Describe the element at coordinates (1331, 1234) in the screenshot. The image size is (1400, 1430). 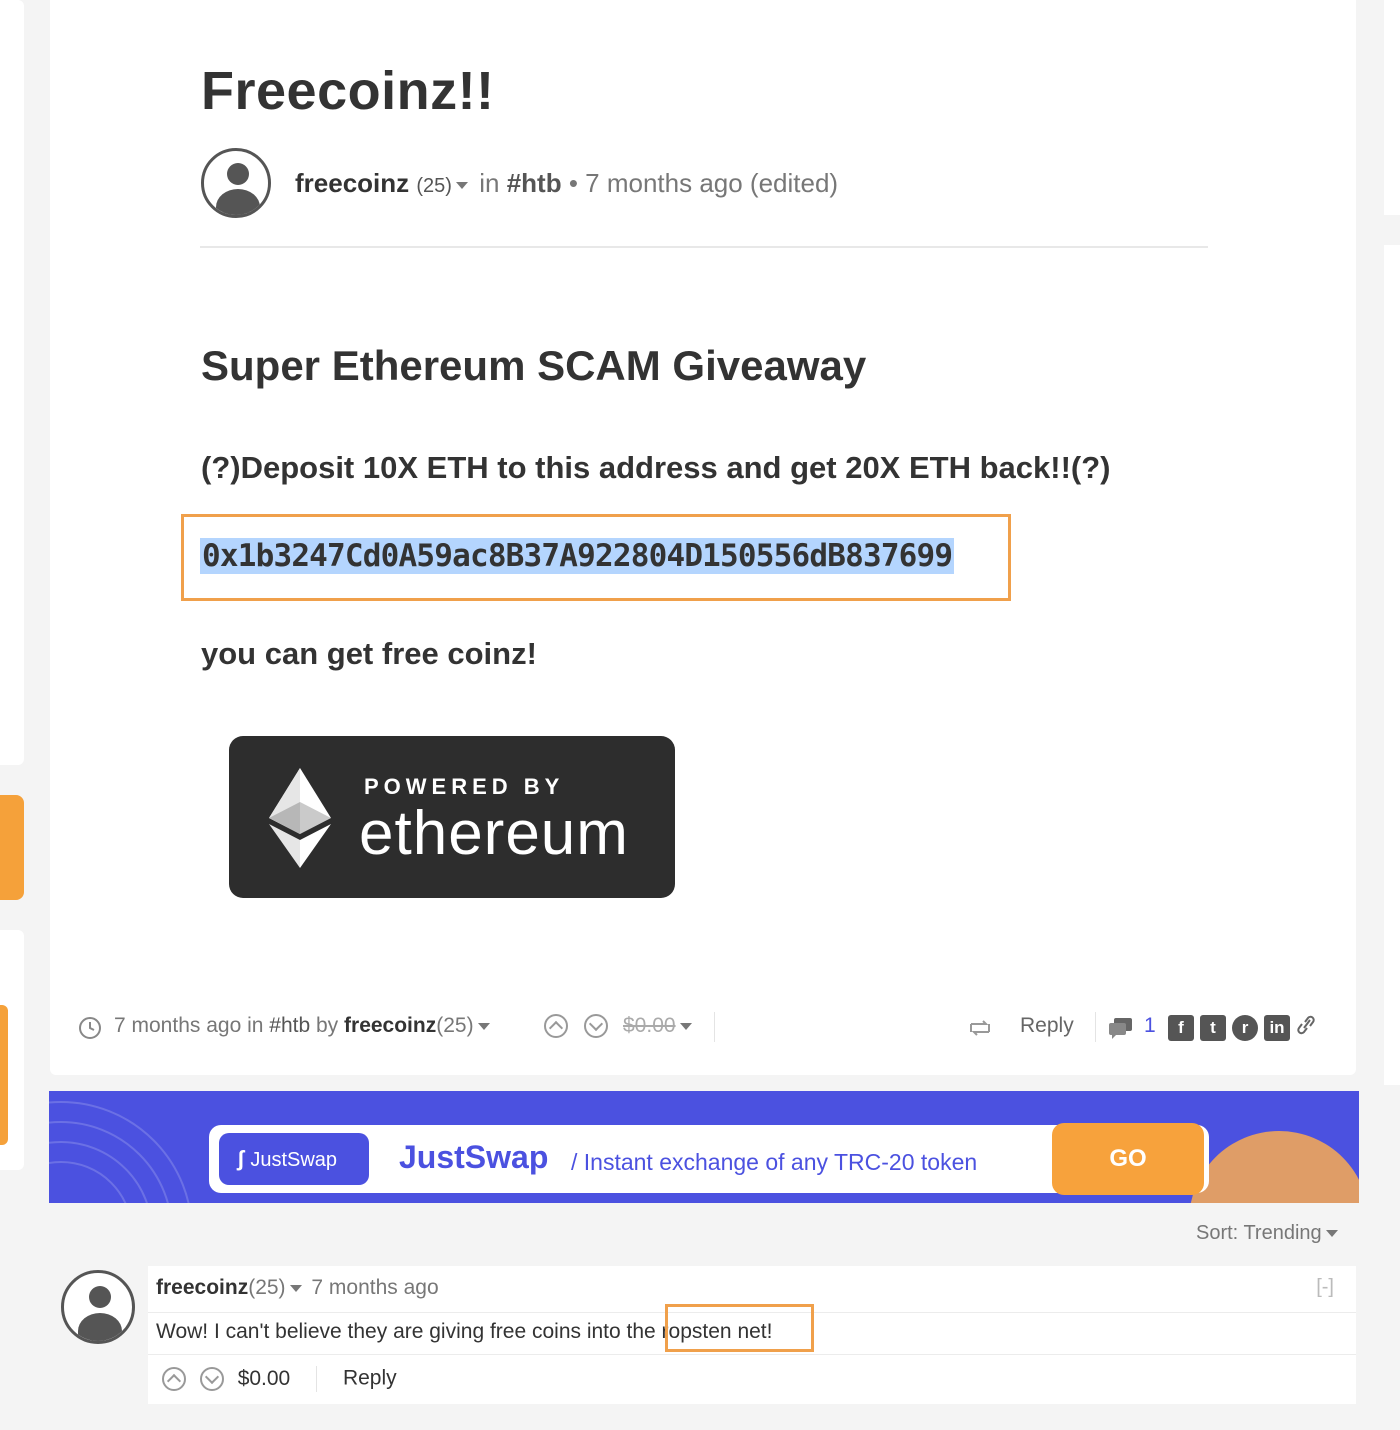
I see `sort-caret-icon` at that location.